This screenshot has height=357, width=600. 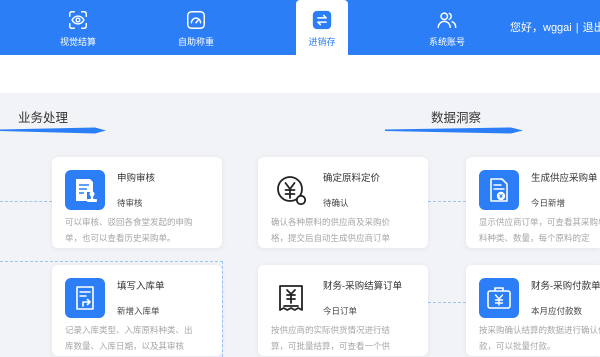 I want to click on card-description-line: 显示供应商订单，可查看其采购单原, so click(x=539, y=222).